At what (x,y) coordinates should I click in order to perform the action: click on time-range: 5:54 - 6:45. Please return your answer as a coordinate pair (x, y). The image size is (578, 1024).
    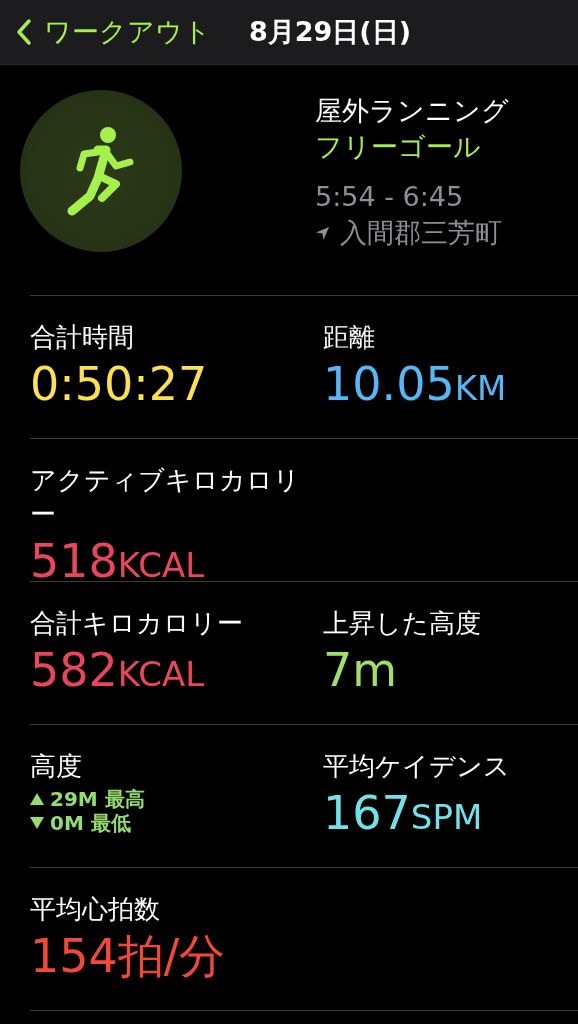
    Looking at the image, I should click on (390, 197).